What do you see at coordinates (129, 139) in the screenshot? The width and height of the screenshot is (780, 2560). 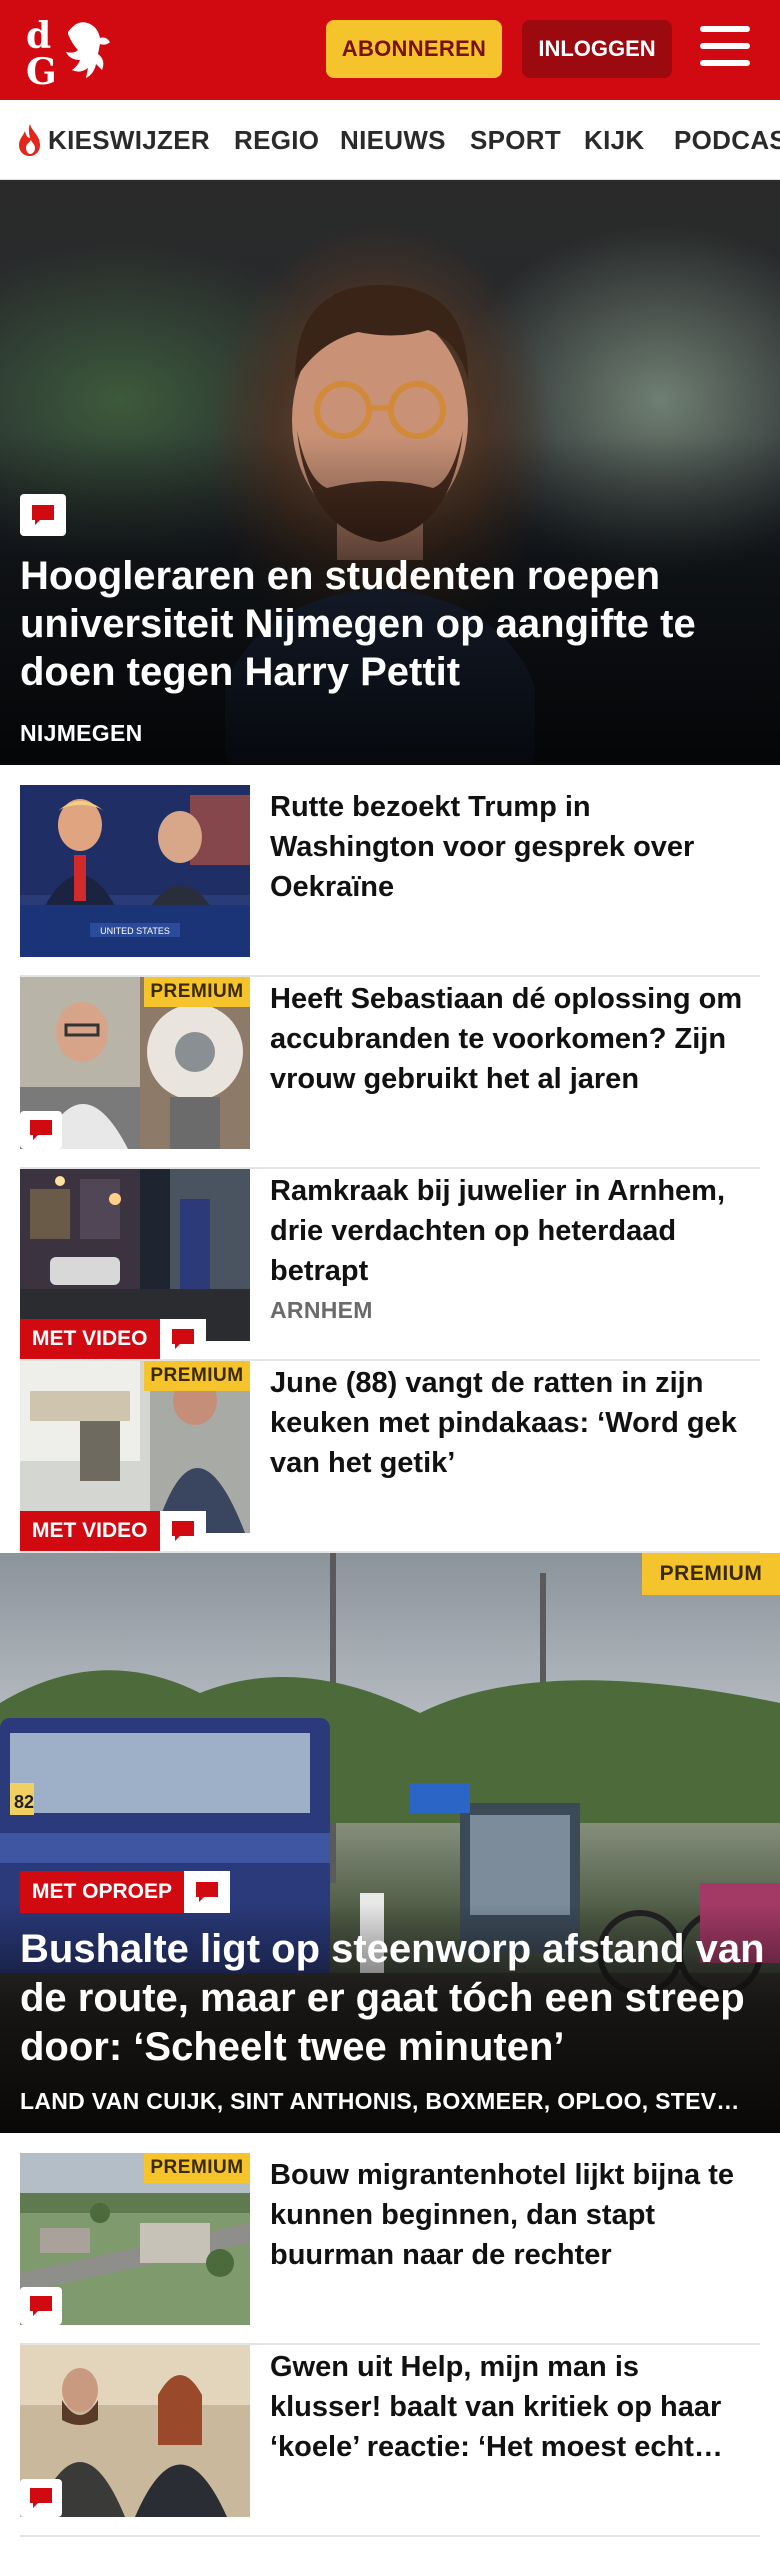 I see `nav-label: KIESWIJZER` at bounding box center [129, 139].